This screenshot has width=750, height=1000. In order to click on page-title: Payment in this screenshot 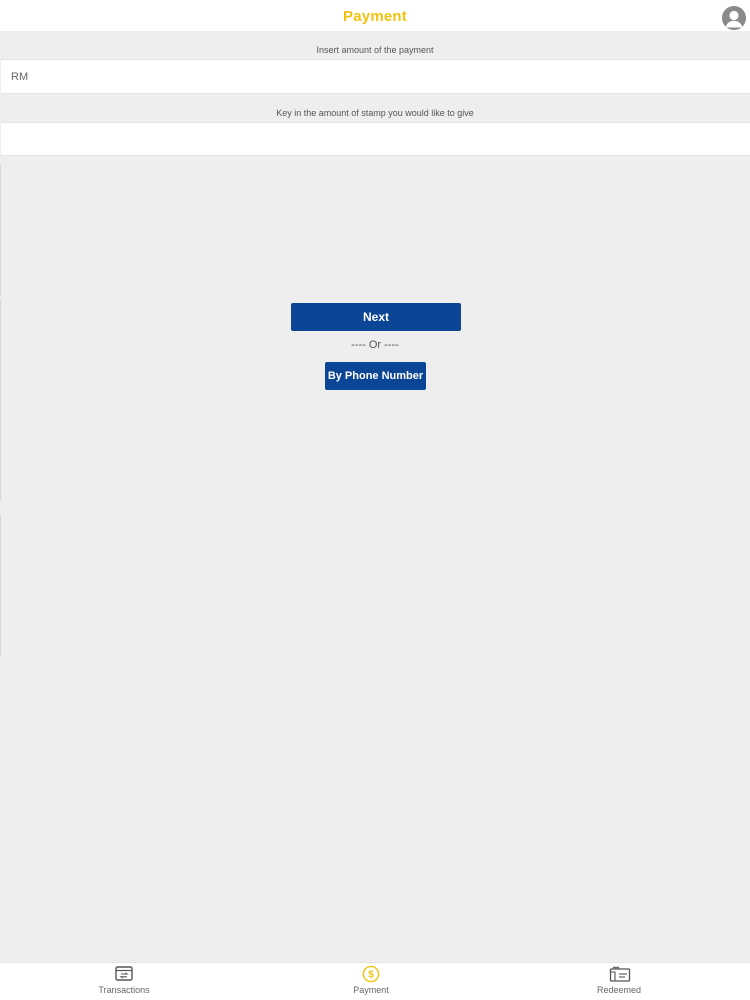, I will do `click(375, 16)`.